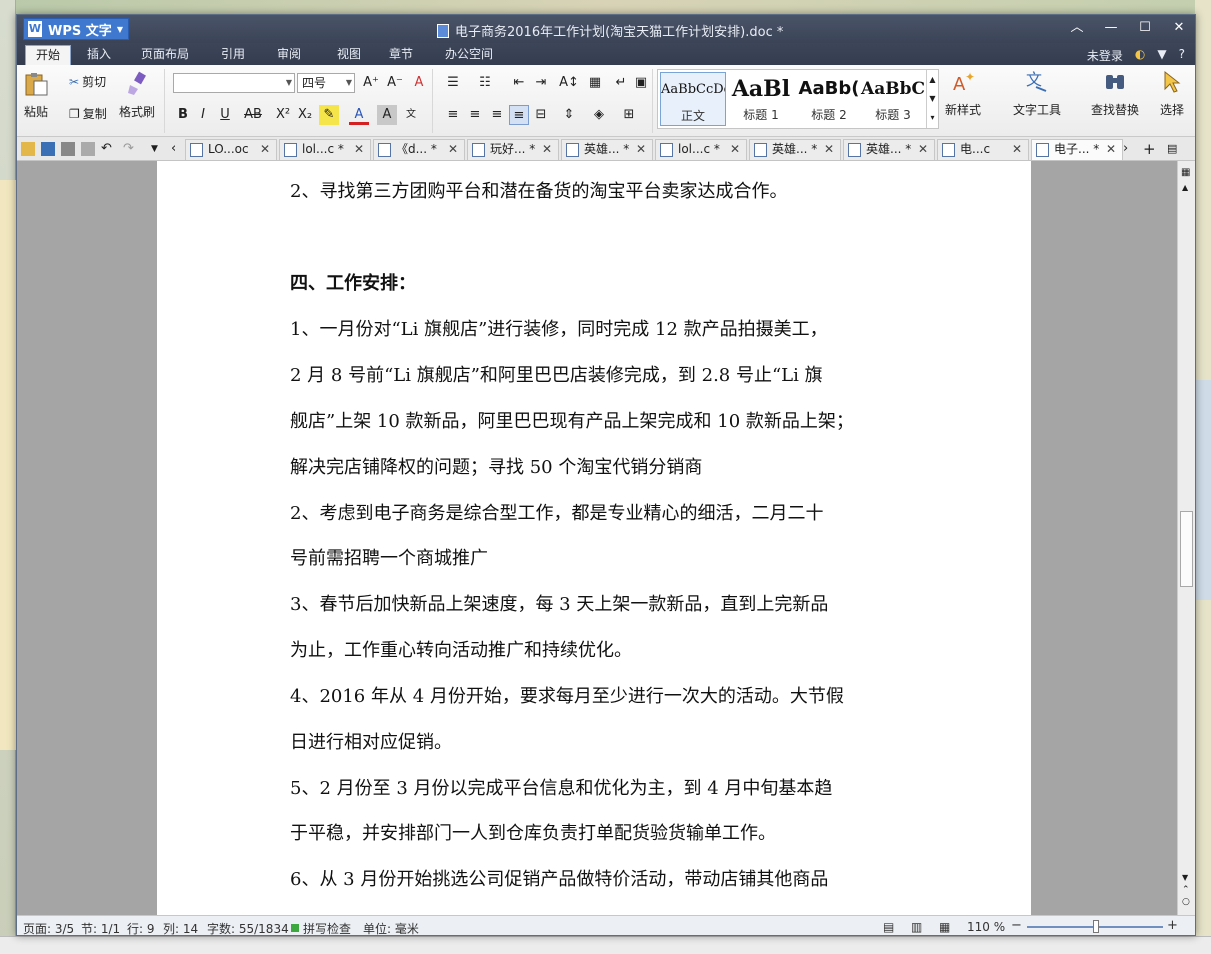 The width and height of the screenshot is (1211, 954). Describe the element at coordinates (621, 83) in the screenshot. I see `paragraph-mark-icon: ↵` at that location.